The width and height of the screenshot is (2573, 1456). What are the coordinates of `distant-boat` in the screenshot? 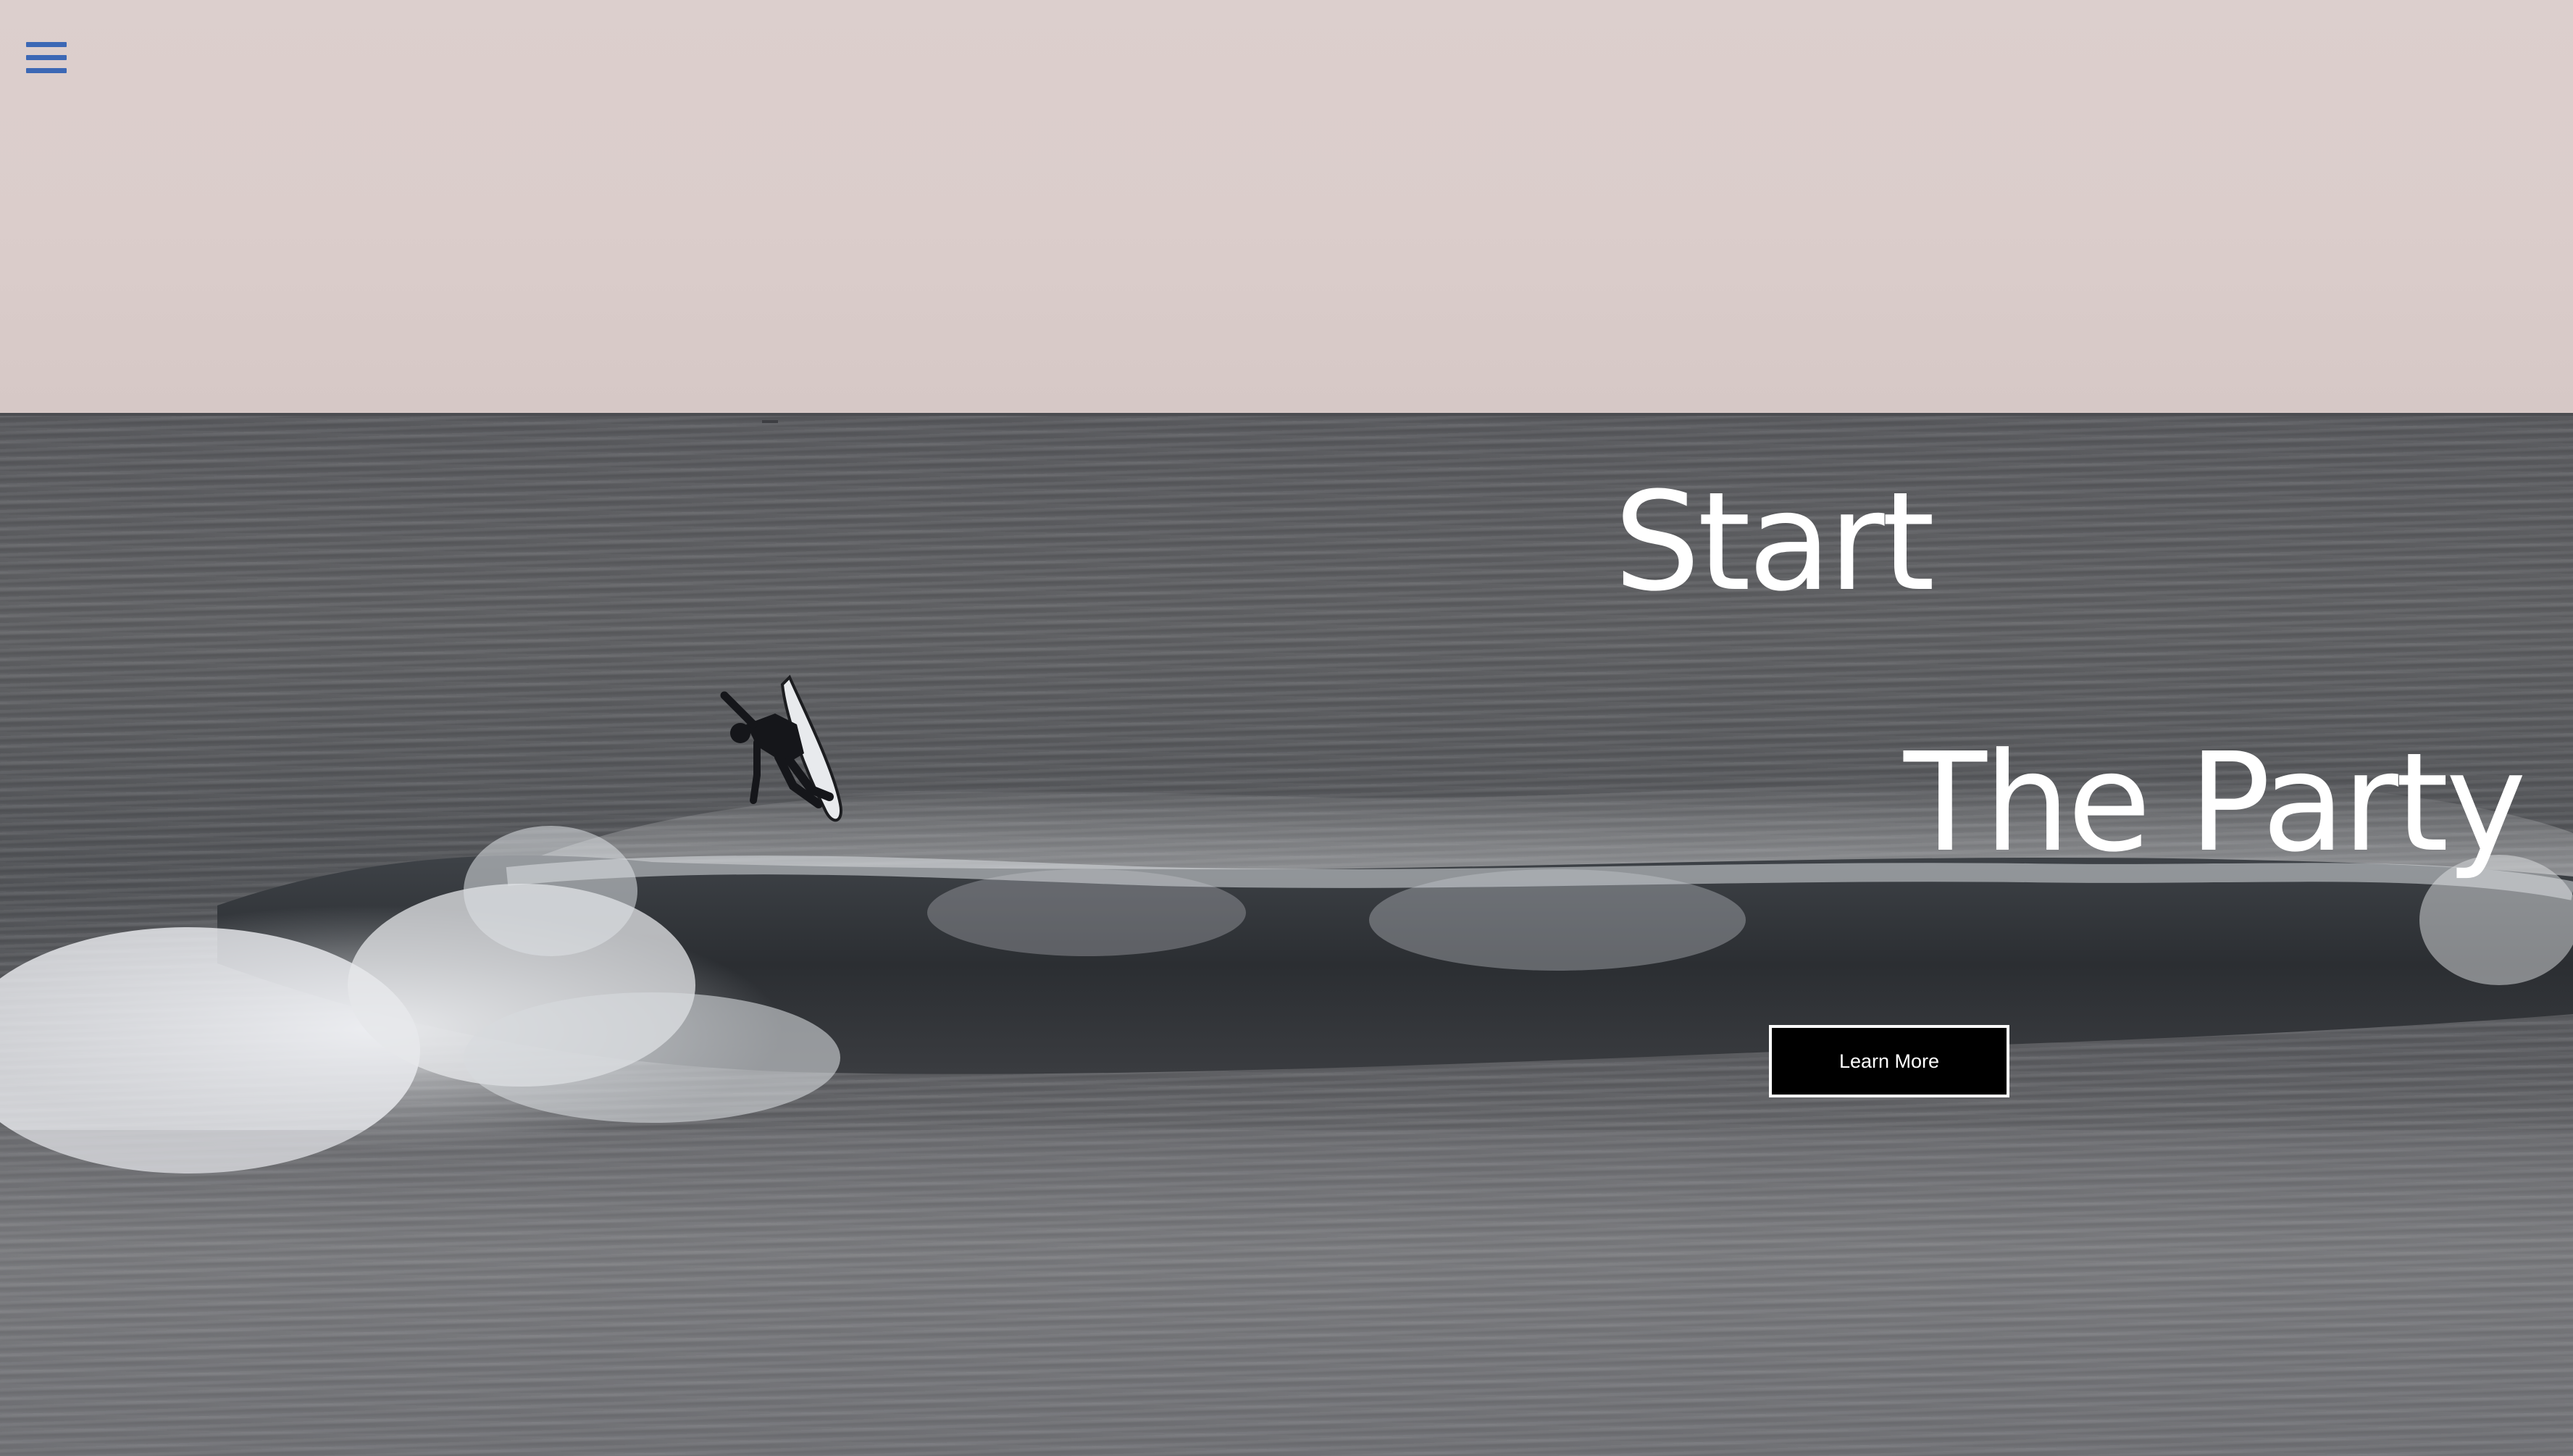 It's located at (770, 421).